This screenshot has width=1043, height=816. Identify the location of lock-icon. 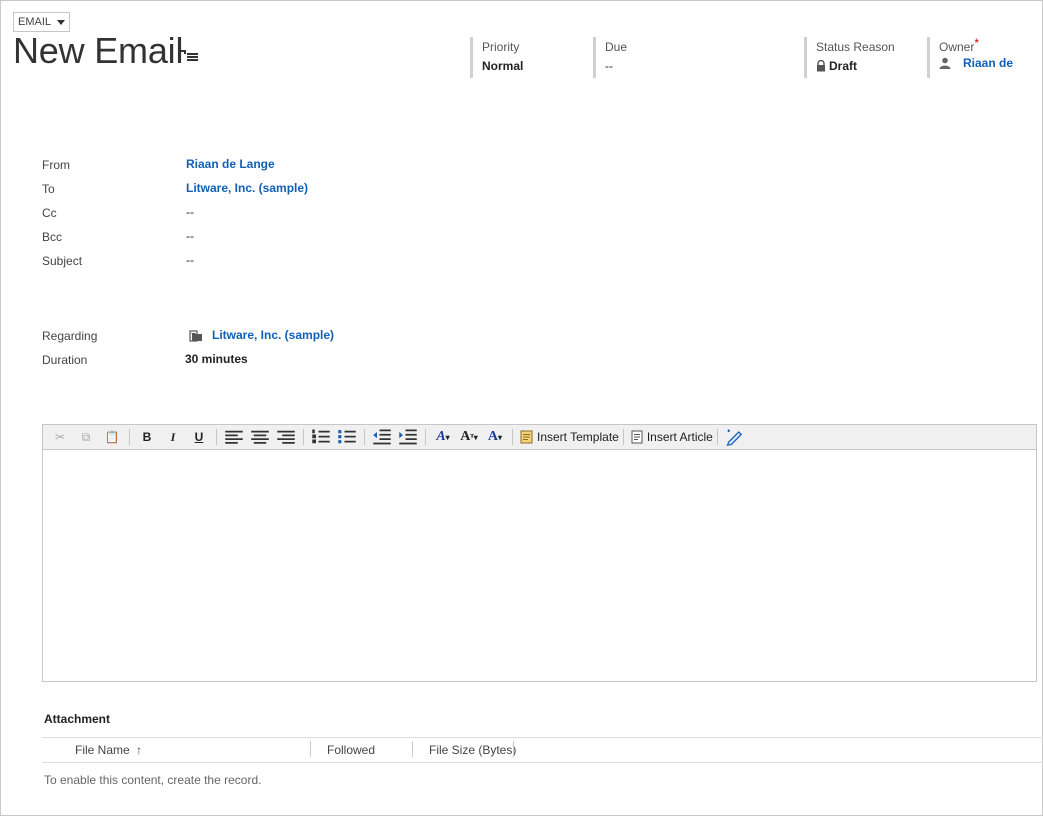
(821, 66).